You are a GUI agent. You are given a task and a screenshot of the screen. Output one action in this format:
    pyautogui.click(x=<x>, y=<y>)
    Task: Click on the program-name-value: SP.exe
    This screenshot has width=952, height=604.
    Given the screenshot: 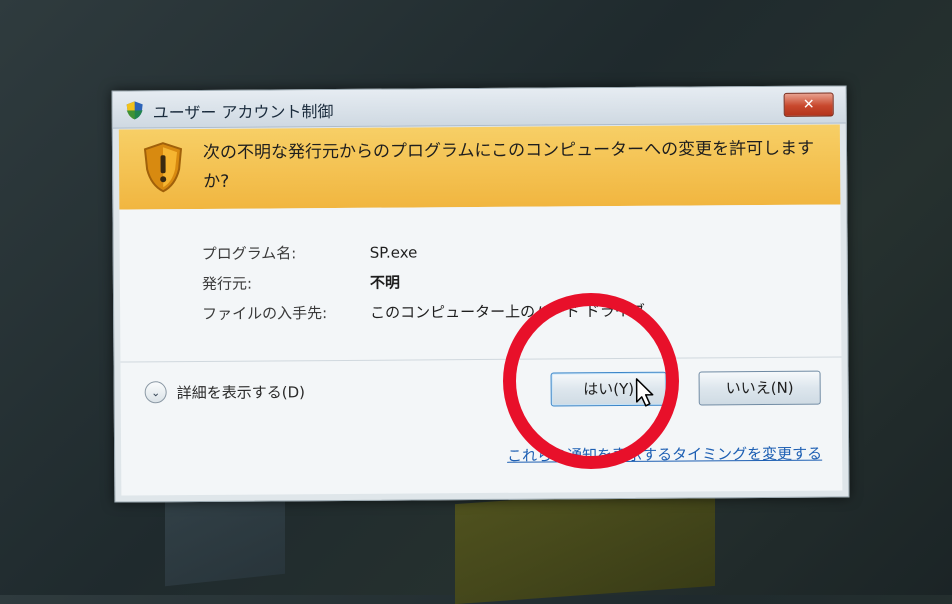 What is the action you would take?
    pyautogui.click(x=393, y=252)
    